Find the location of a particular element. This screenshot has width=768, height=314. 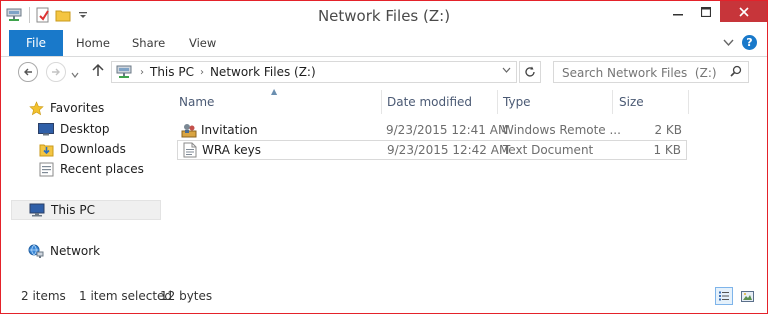

nav-network: Network is located at coordinates (63, 251).